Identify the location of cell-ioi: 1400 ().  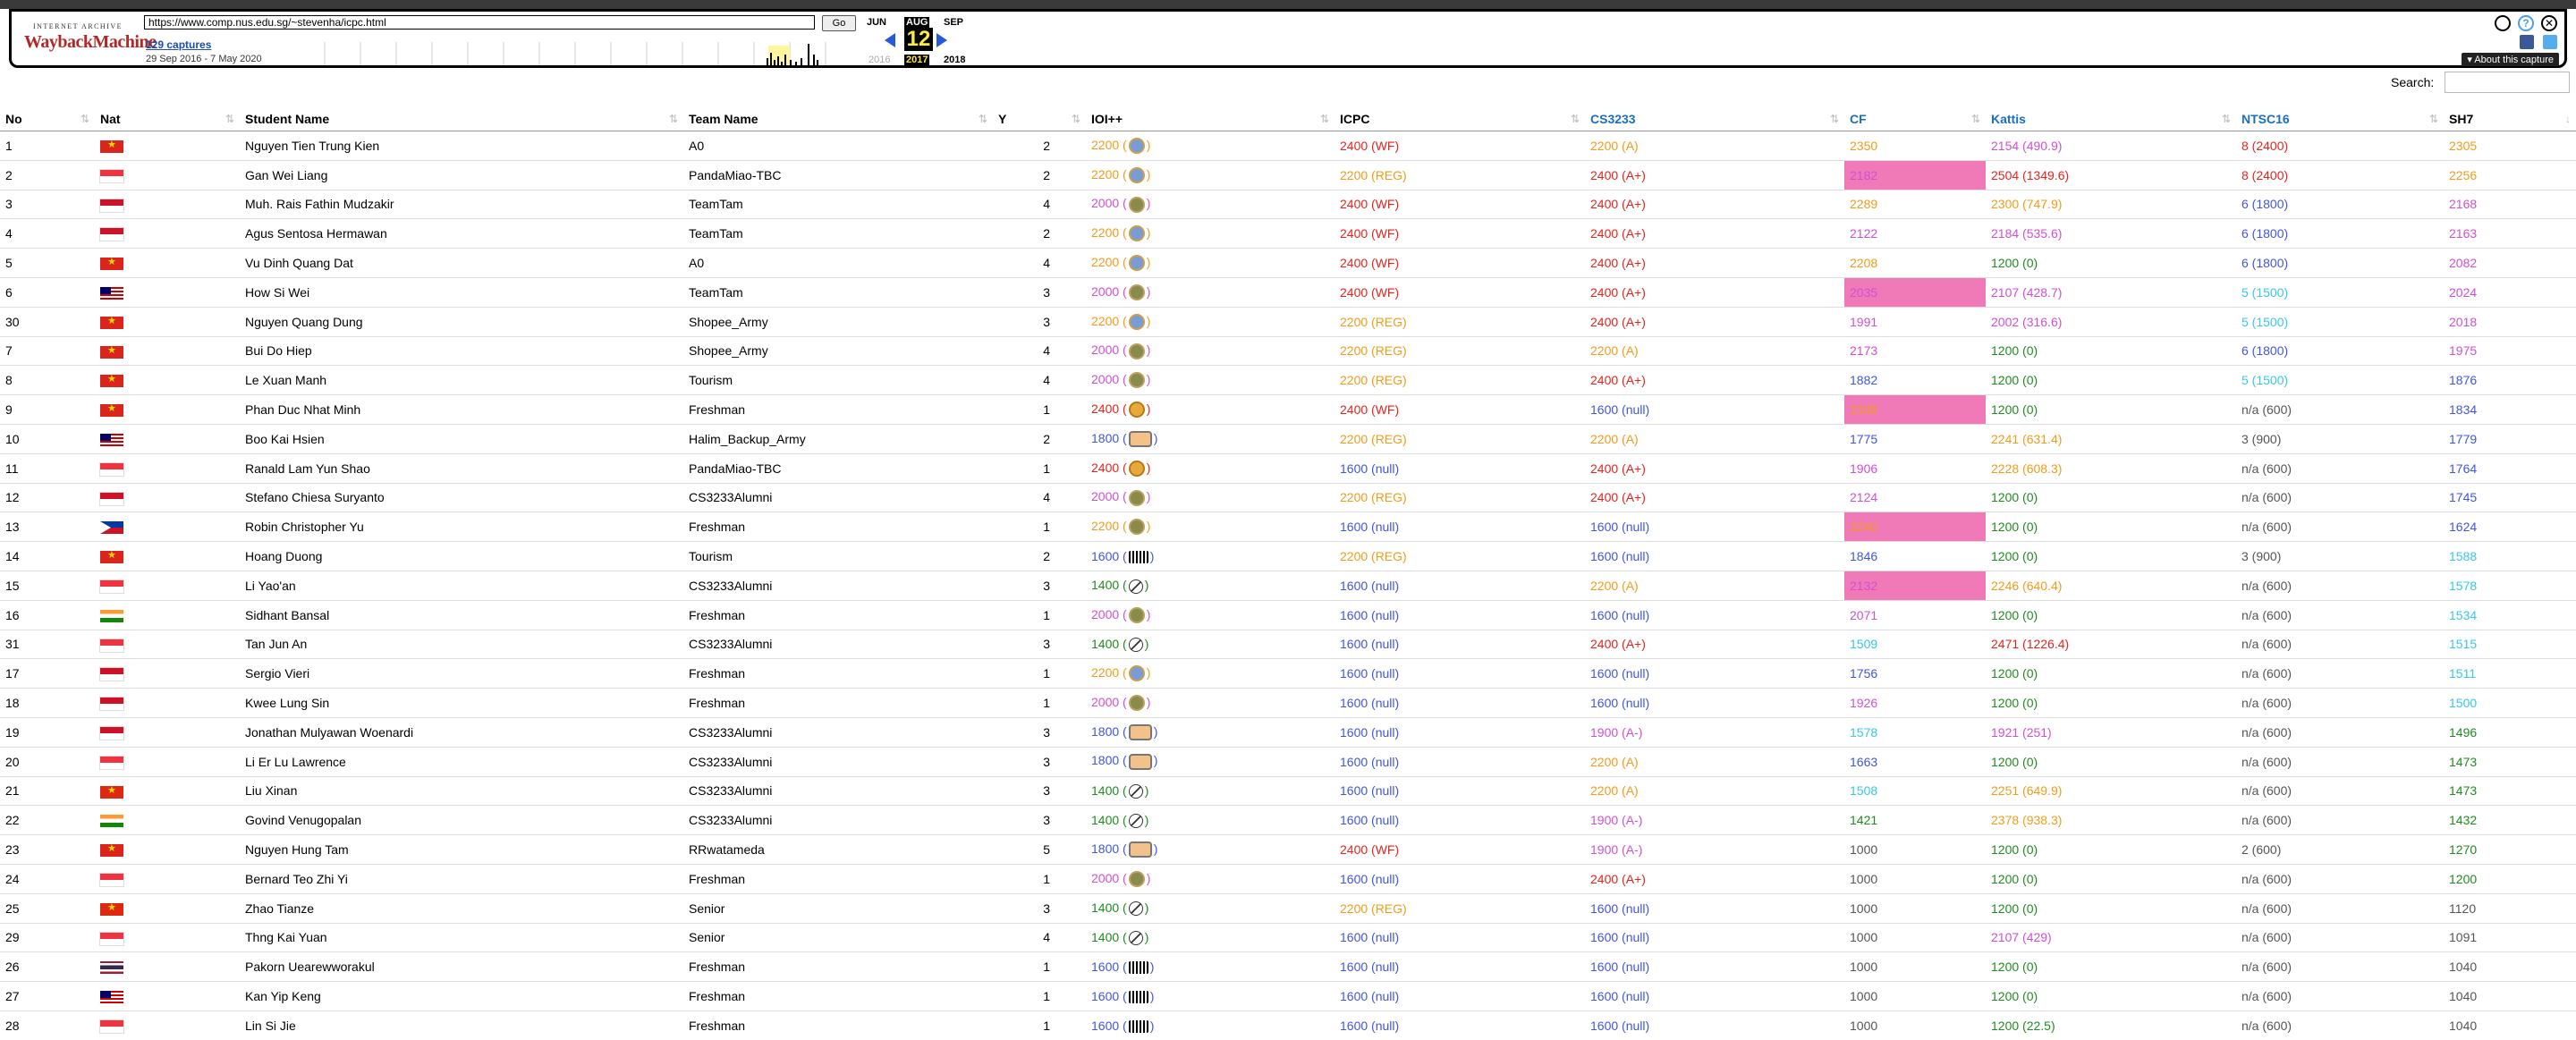
(1210, 644).